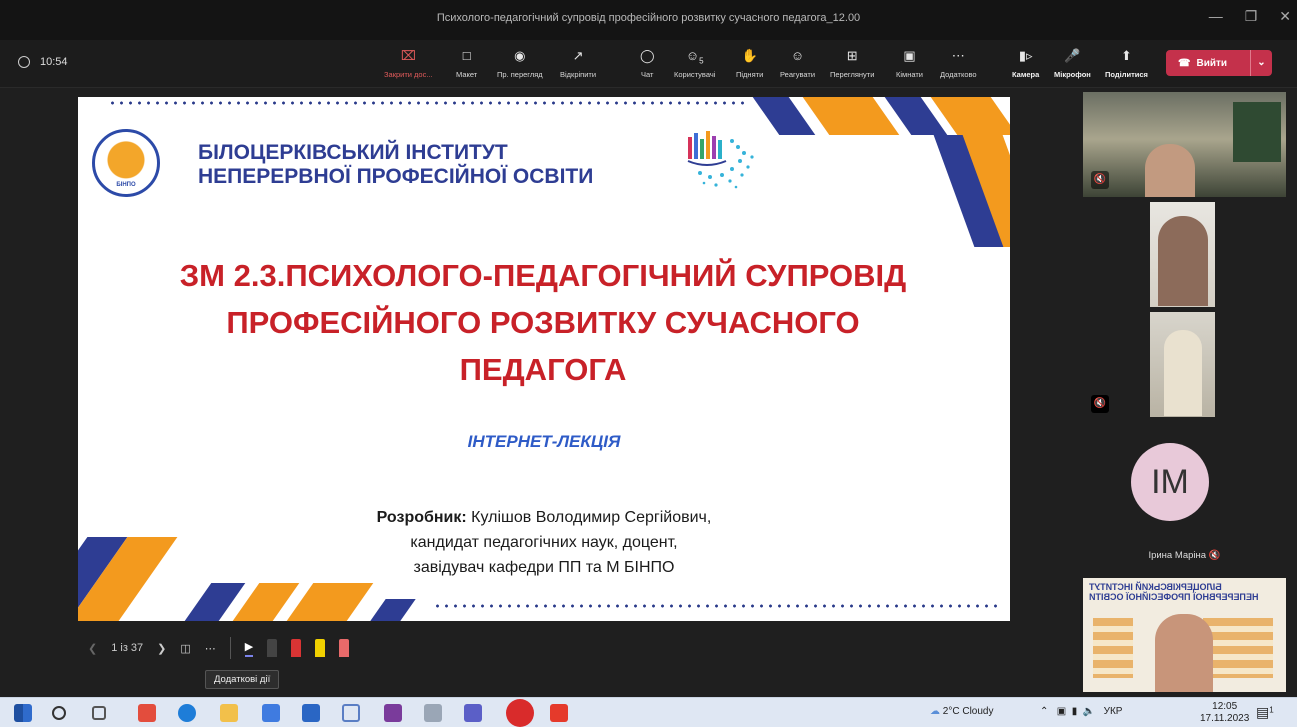 The image size is (1297, 727). I want to click on participant-video-1: 🔇, so click(1184, 144).